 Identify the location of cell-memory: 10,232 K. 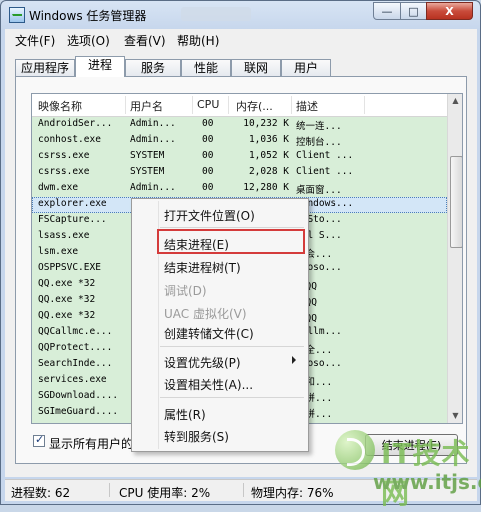
(266, 123).